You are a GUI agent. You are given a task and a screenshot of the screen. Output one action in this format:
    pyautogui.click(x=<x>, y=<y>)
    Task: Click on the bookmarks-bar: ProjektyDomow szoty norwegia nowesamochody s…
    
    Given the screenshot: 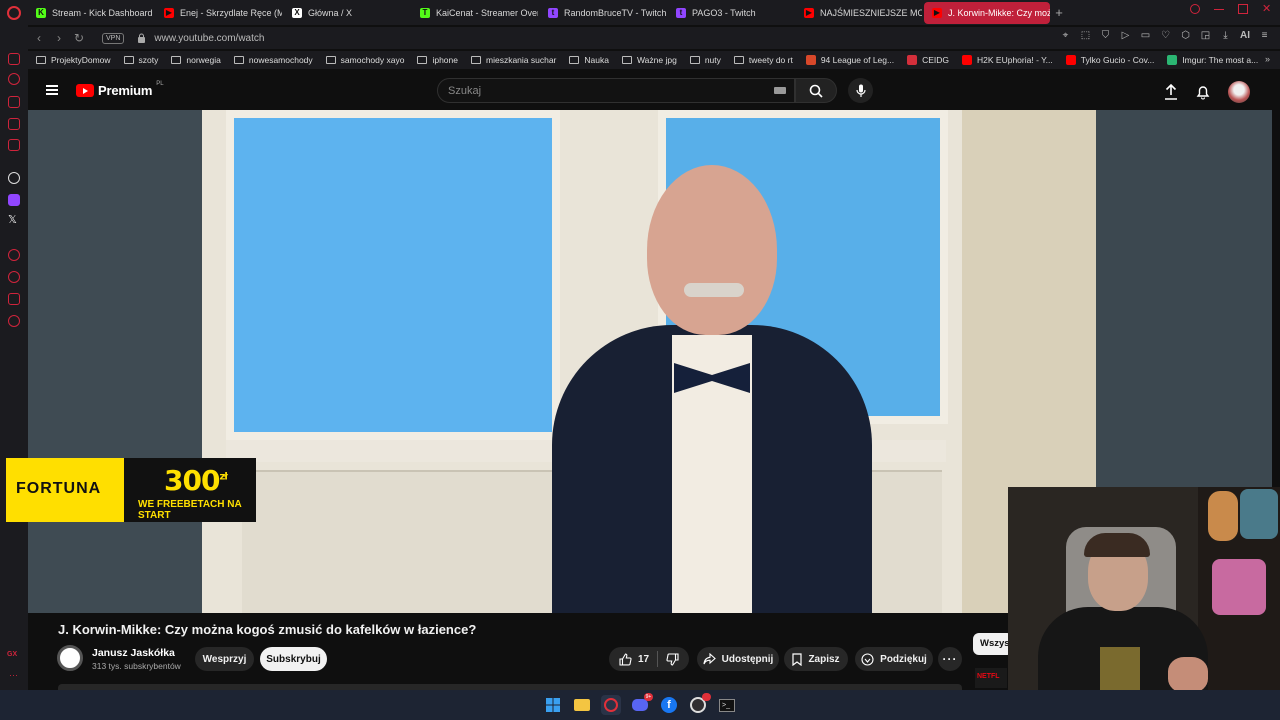 What is the action you would take?
    pyautogui.click(x=654, y=60)
    